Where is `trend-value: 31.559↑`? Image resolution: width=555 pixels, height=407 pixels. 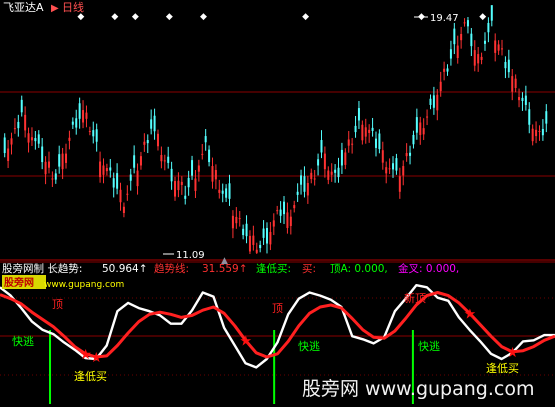
trend-value: 31.559↑ is located at coordinates (225, 269).